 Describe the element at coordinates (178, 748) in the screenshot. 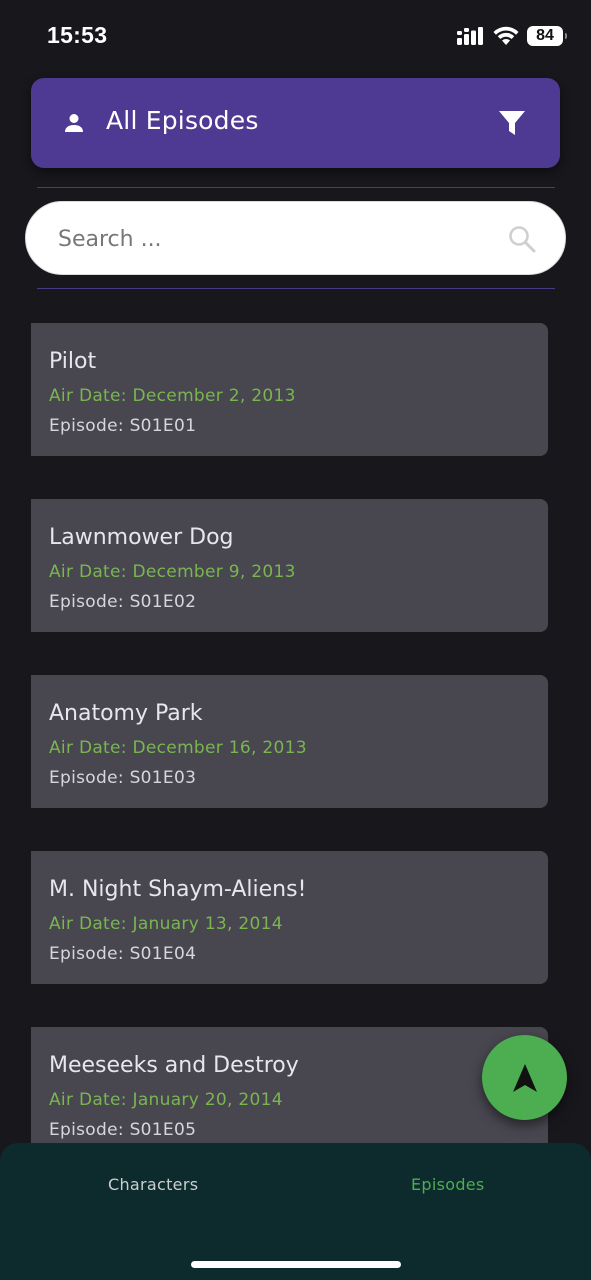

I see `episode-air-date: Air Date: December 16, 2013` at that location.